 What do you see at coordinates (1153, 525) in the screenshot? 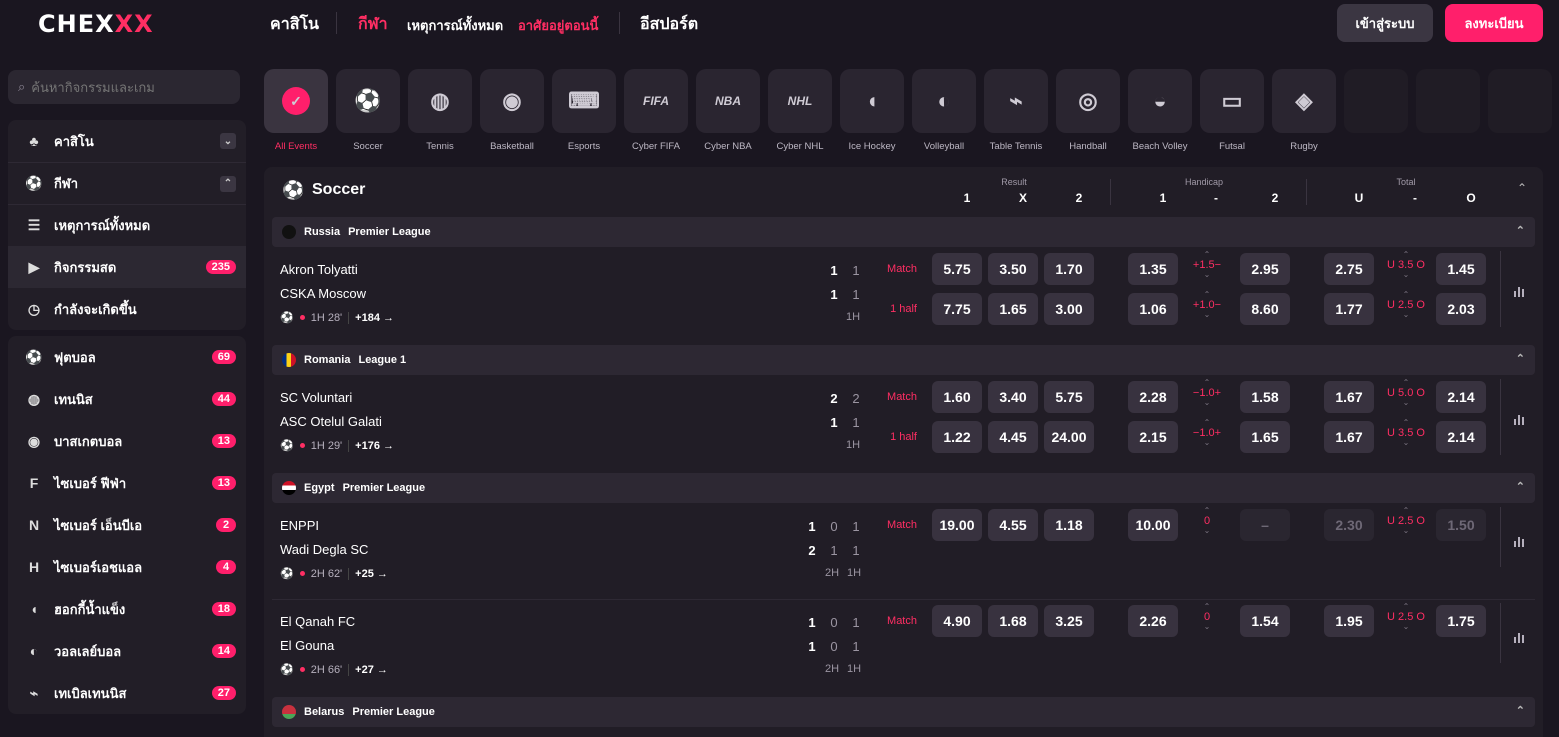
I see `odd-button: 10.00` at bounding box center [1153, 525].